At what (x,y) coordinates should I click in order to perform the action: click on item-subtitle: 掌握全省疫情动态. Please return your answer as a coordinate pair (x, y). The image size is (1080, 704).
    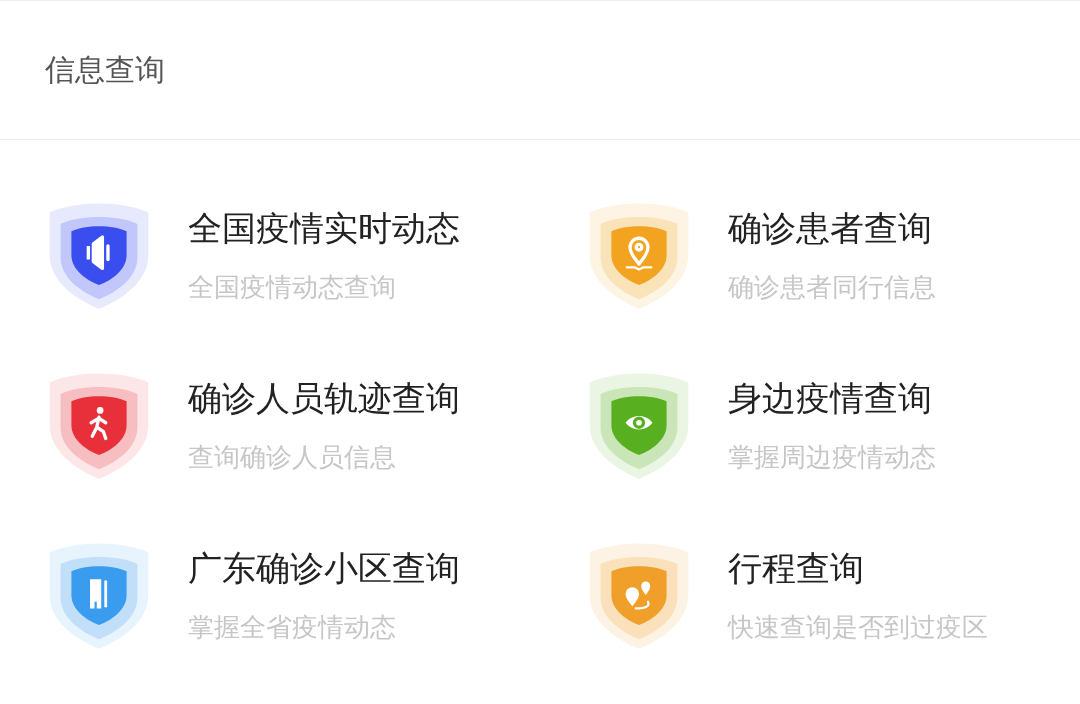
    Looking at the image, I should click on (292, 627).